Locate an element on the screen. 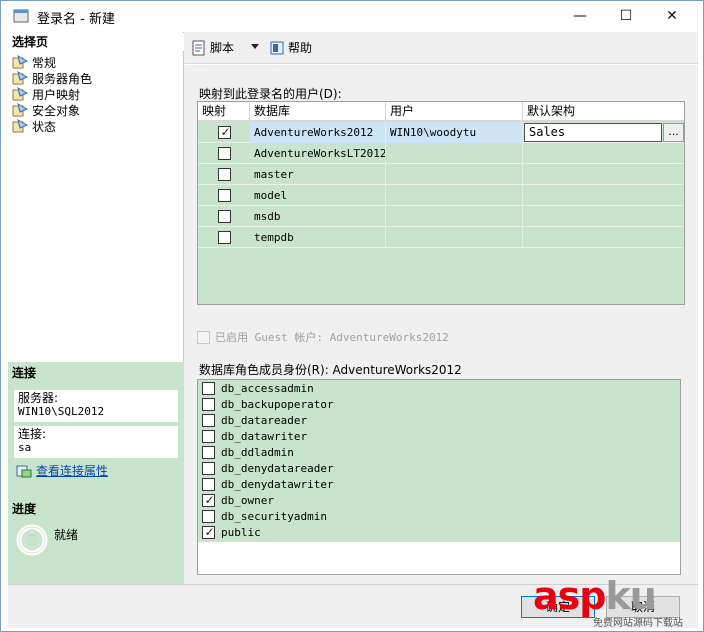 The image size is (704, 632). list-item: db_accessadmin is located at coordinates (258, 388).